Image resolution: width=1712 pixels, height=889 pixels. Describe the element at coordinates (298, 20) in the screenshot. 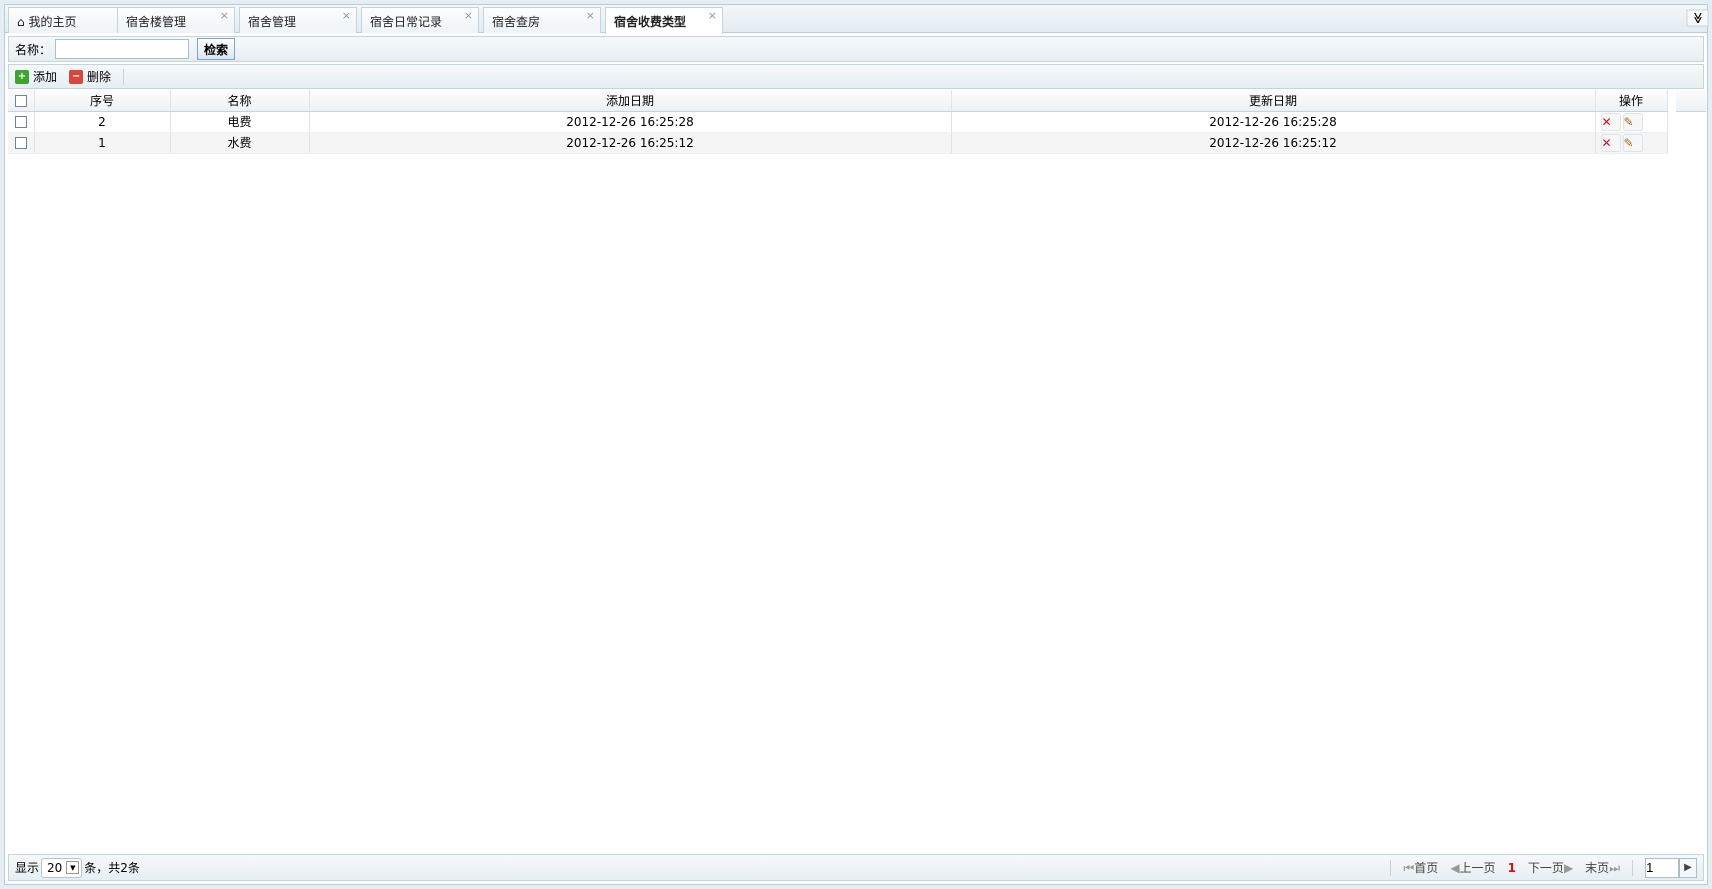

I see `tab-dorm-management: 宿舍管理 ×` at that location.